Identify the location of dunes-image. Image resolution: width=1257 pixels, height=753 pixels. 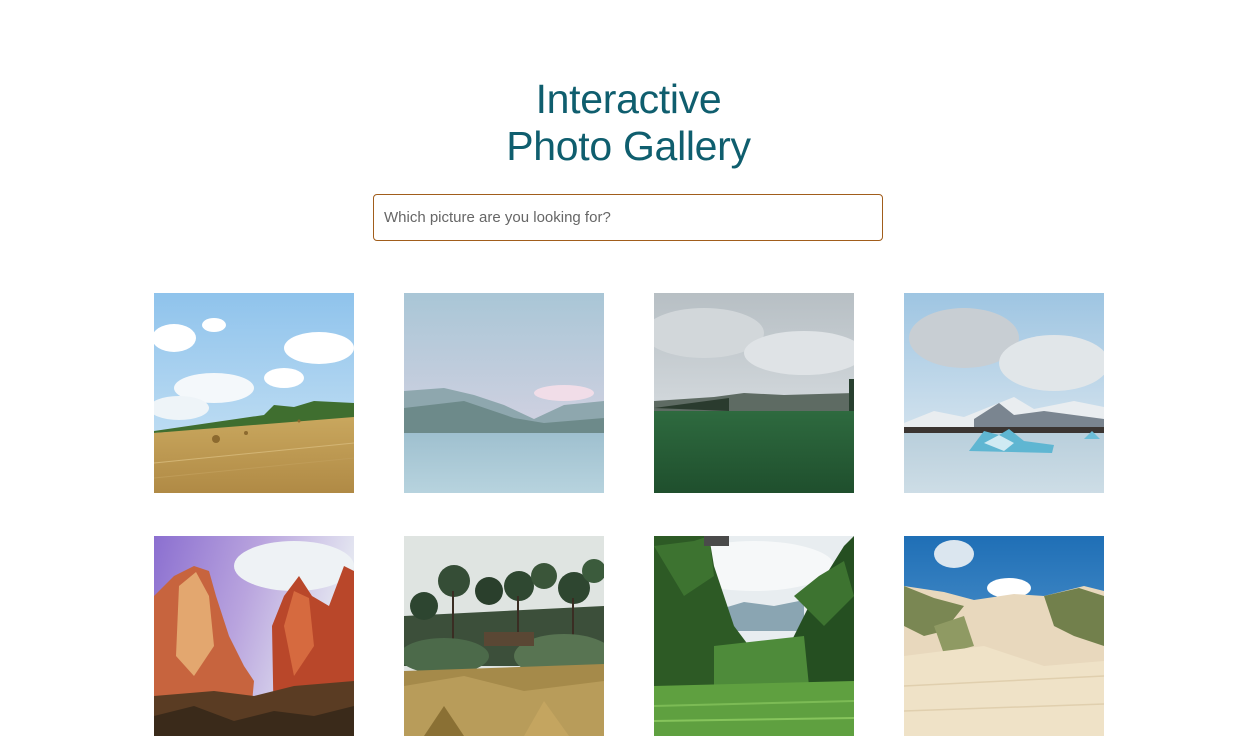
(1004, 636).